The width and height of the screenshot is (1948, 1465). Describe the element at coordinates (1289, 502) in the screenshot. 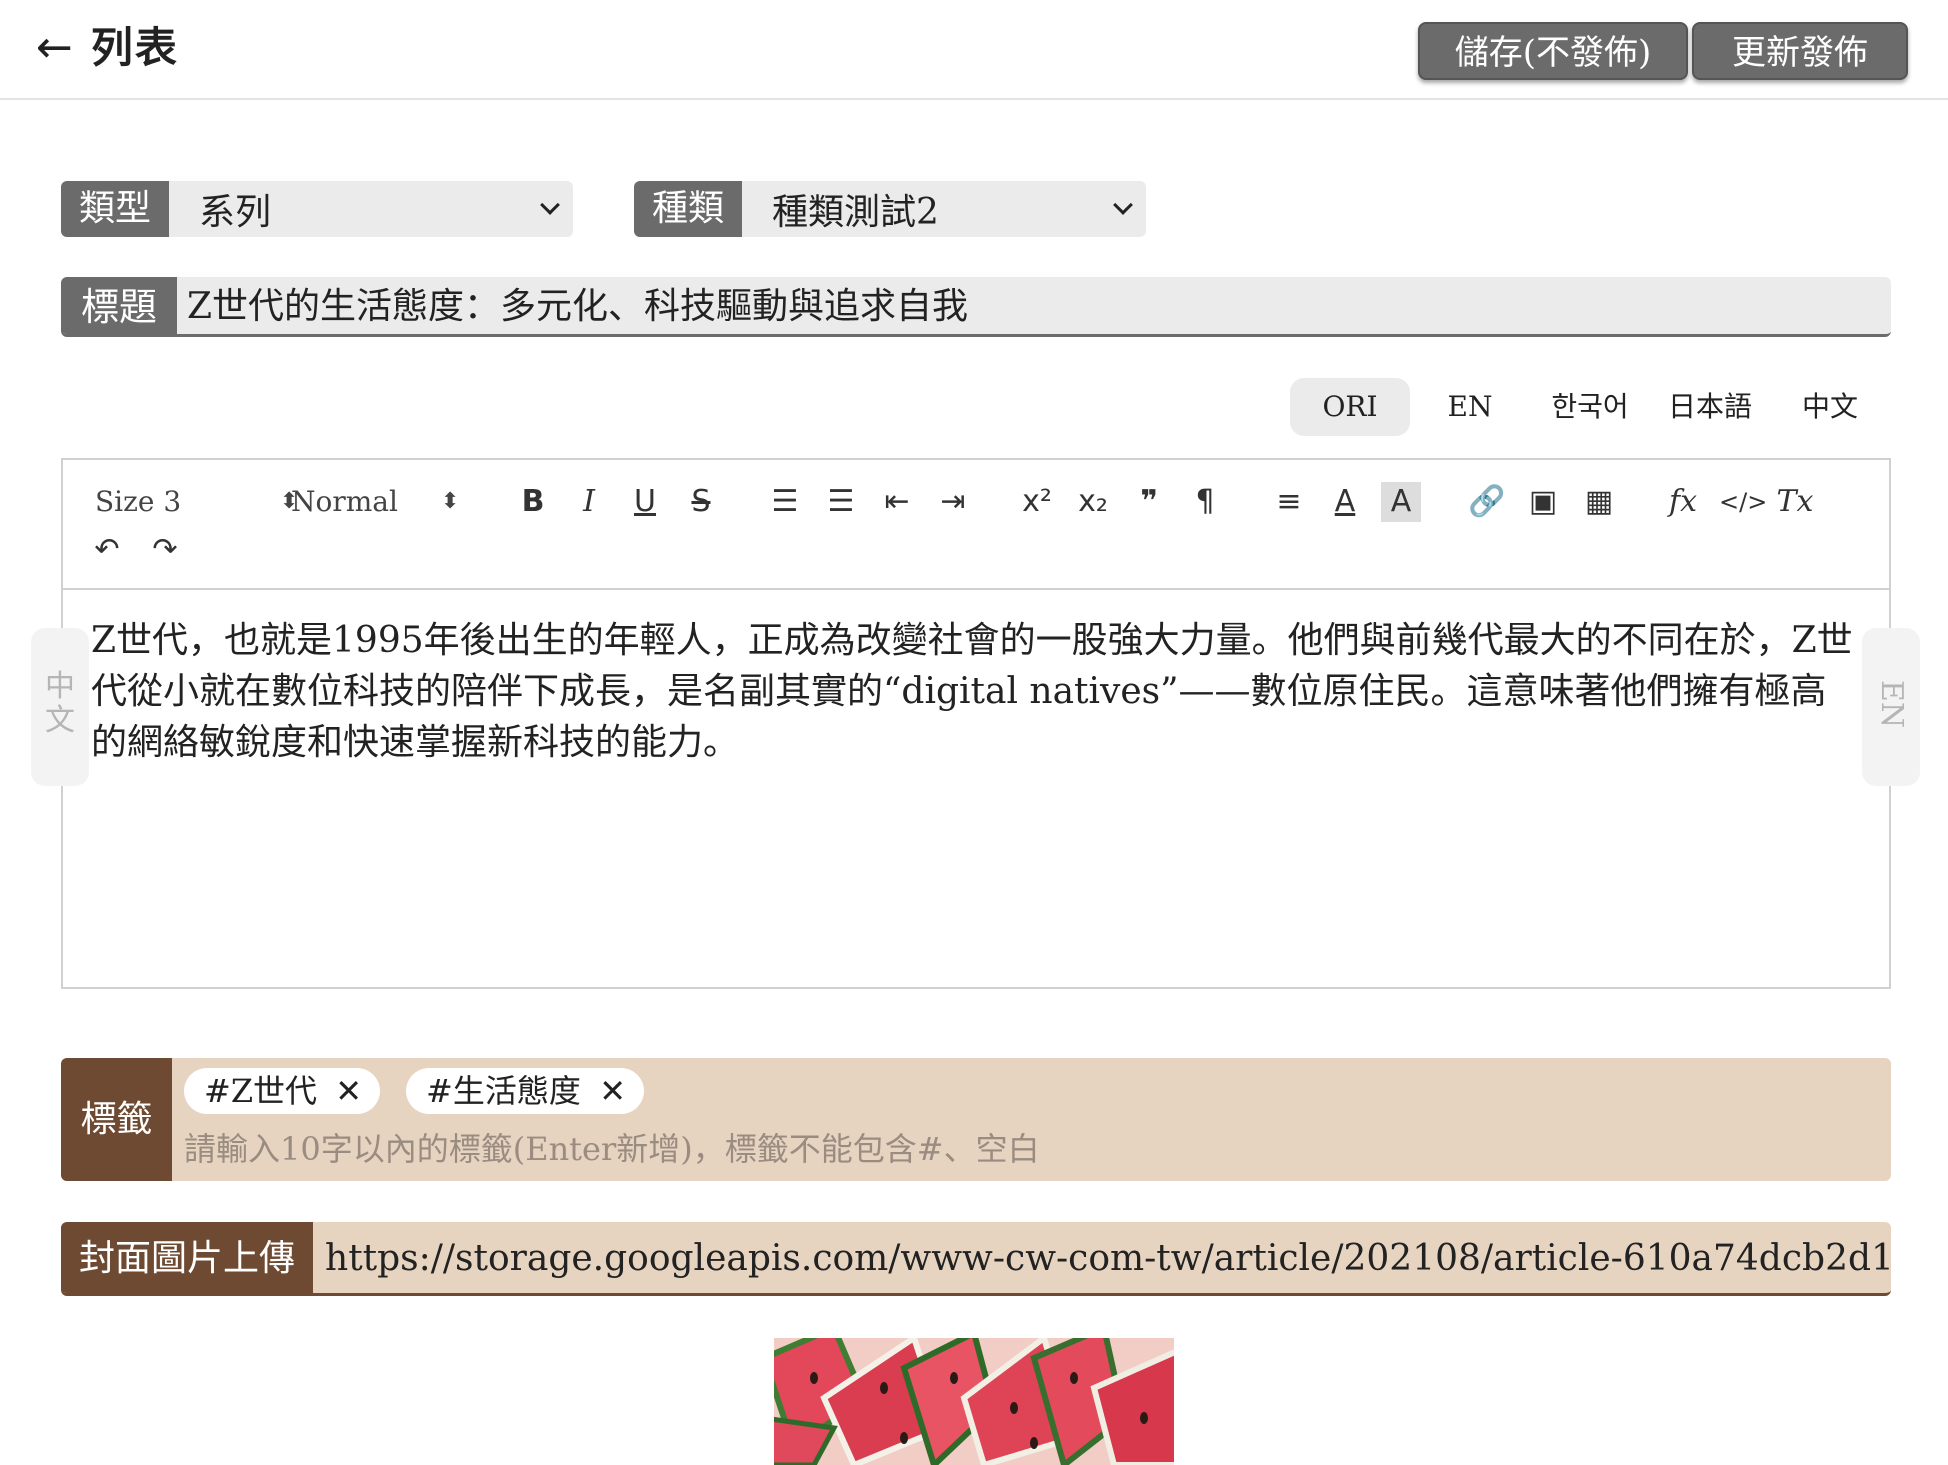

I see `align-icon: ≡` at that location.